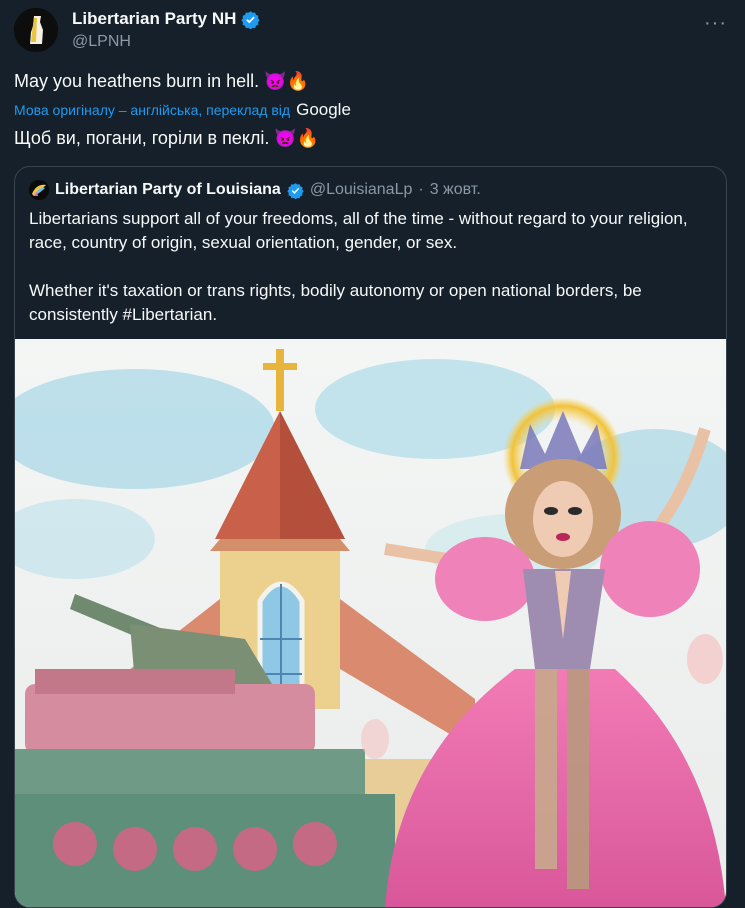 Image resolution: width=745 pixels, height=908 pixels. I want to click on translated-body: Щоб ви, погани, горіли в пеклі., so click(142, 138).